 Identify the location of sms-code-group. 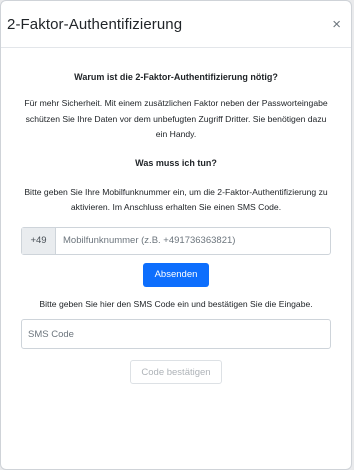
(176, 334).